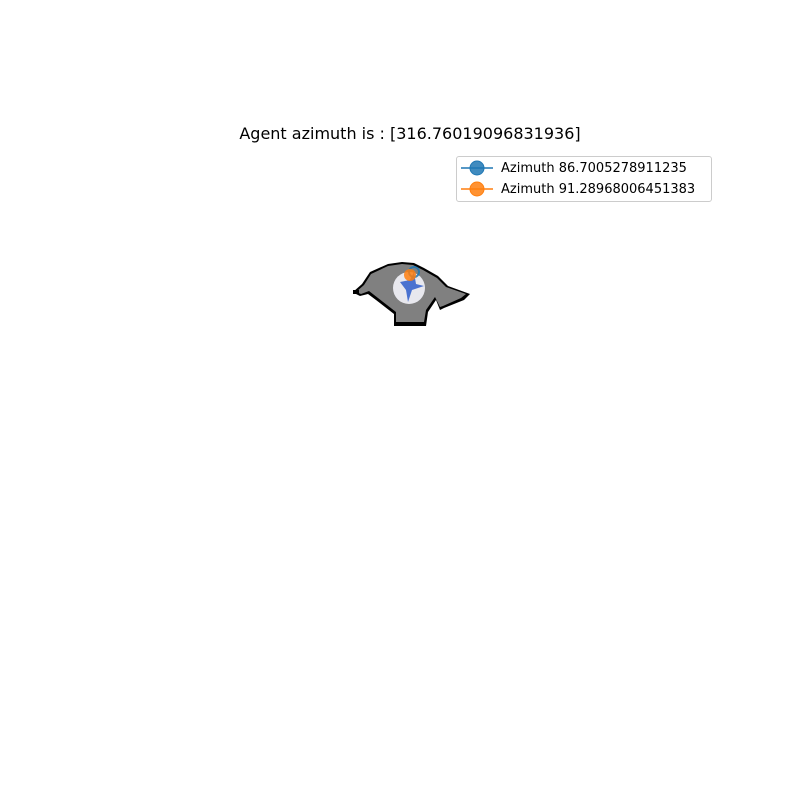 Image resolution: width=800 pixels, height=800 pixels. I want to click on azimuth-marker-orange, so click(410, 275).